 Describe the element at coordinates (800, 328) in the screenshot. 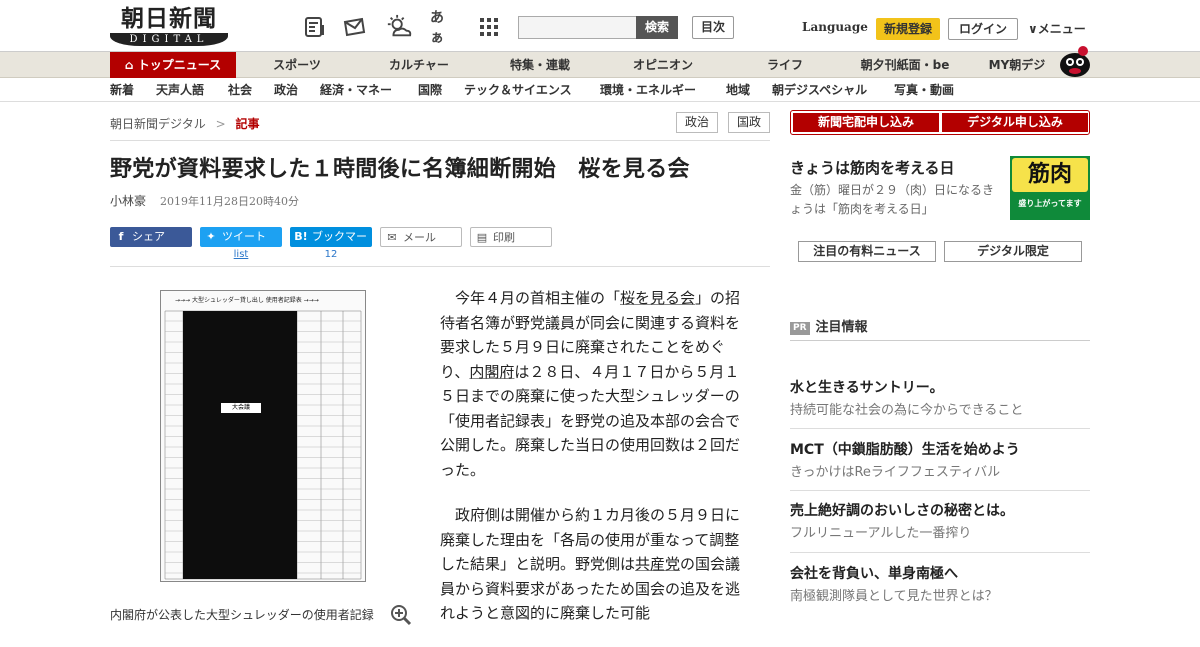

I see `pr-badge: PR` at that location.